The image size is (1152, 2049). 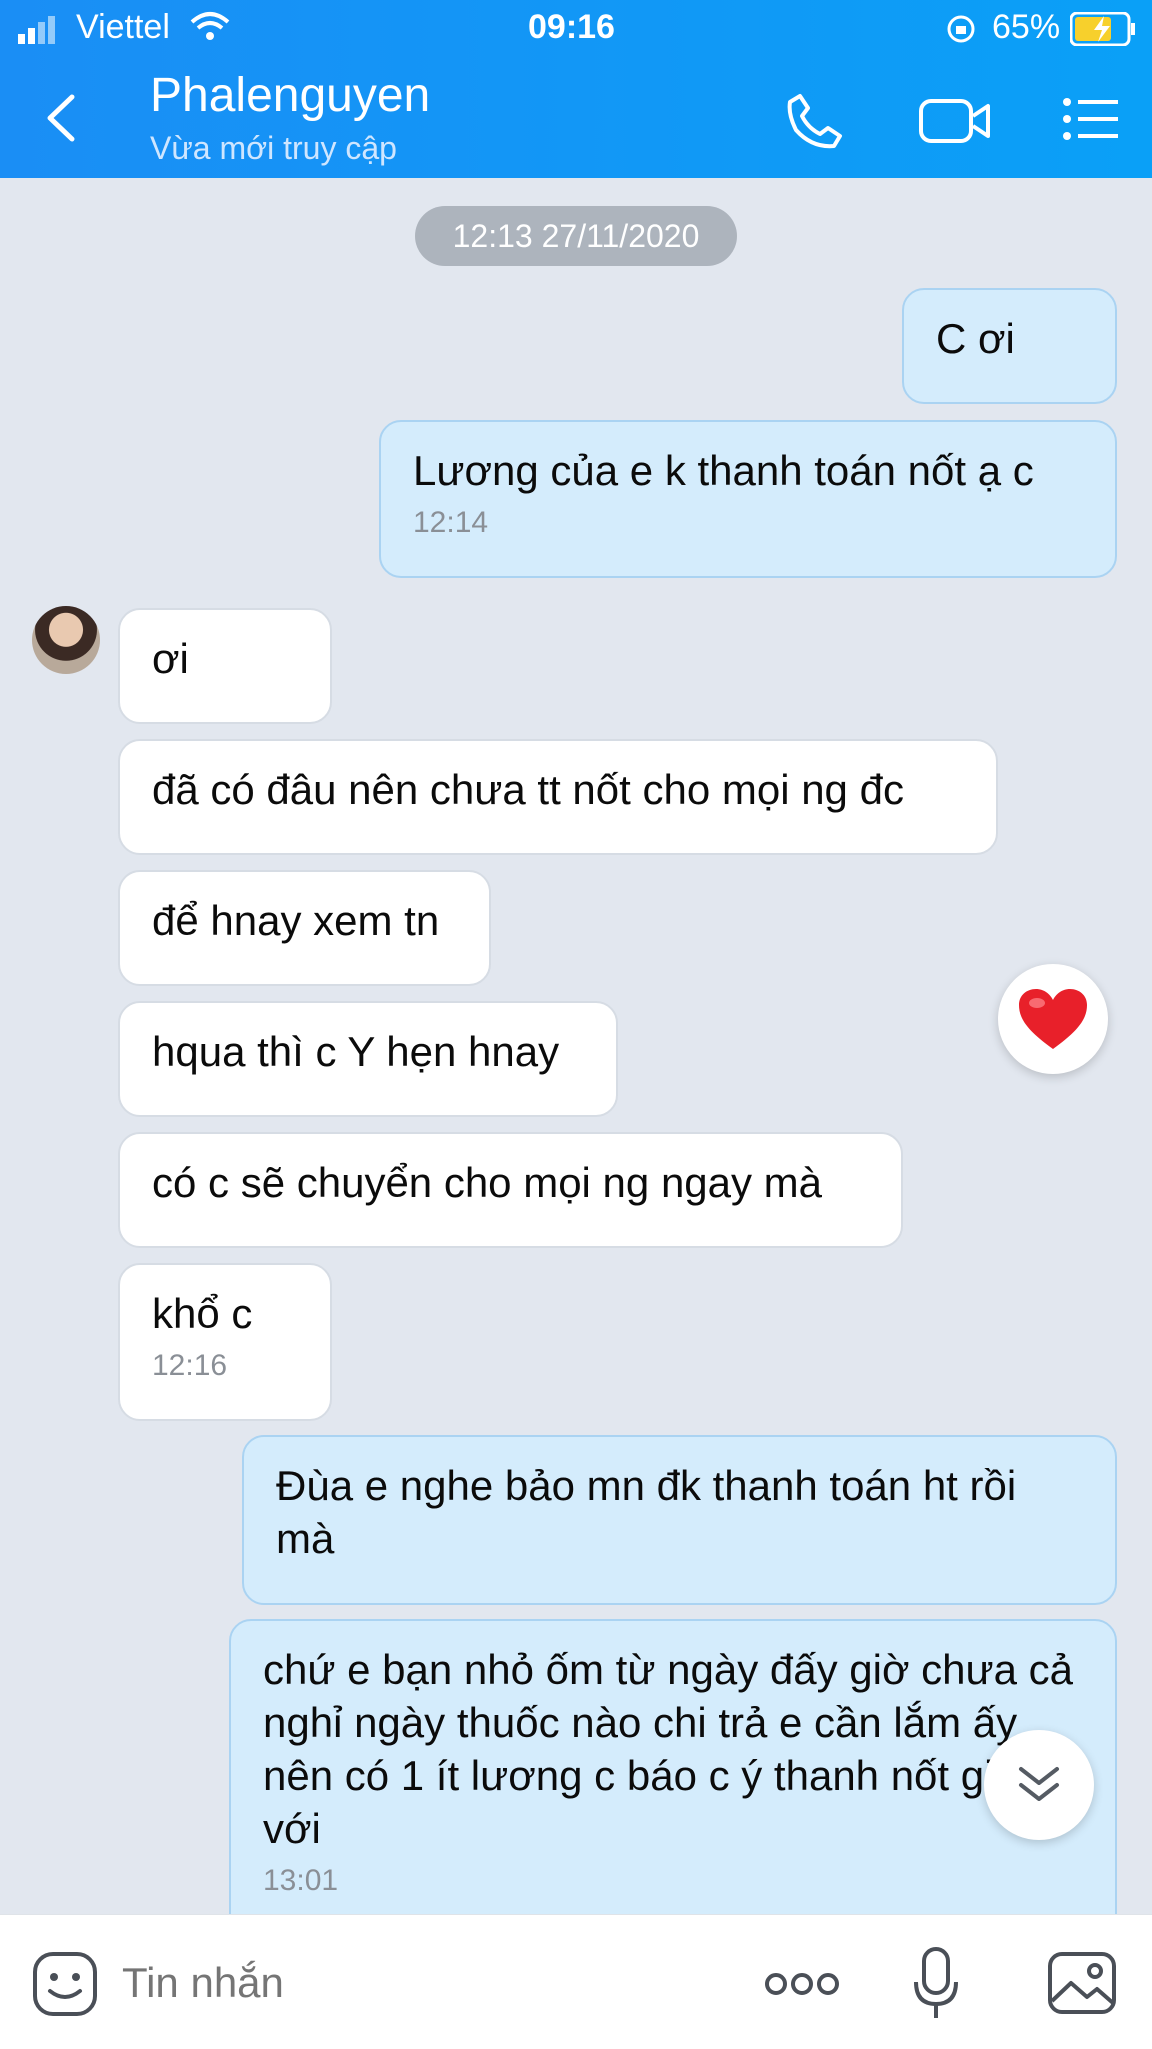 What do you see at coordinates (170, 658) in the screenshot?
I see `message-text: ơi` at bounding box center [170, 658].